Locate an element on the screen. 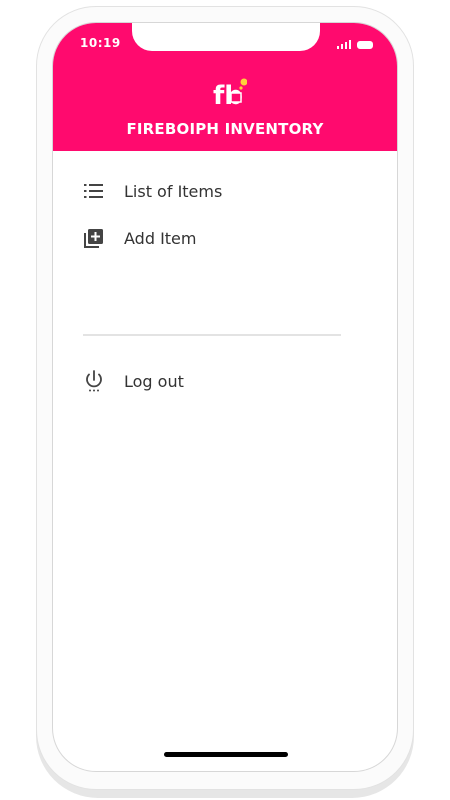 The height and width of the screenshot is (800, 450). device-notch is located at coordinates (226, 37).